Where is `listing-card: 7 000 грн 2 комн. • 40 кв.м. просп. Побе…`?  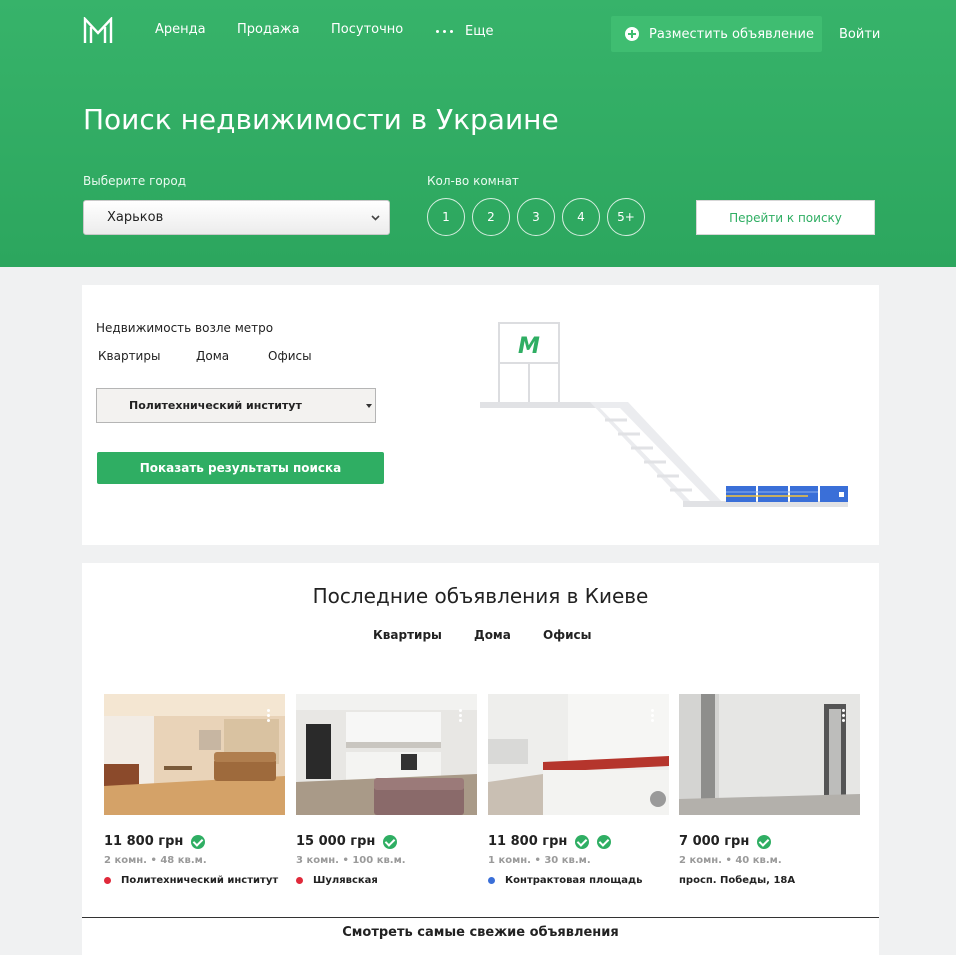
listing-card: 7 000 грн 2 комн. • 40 кв.м. просп. Побе… is located at coordinates (769, 798).